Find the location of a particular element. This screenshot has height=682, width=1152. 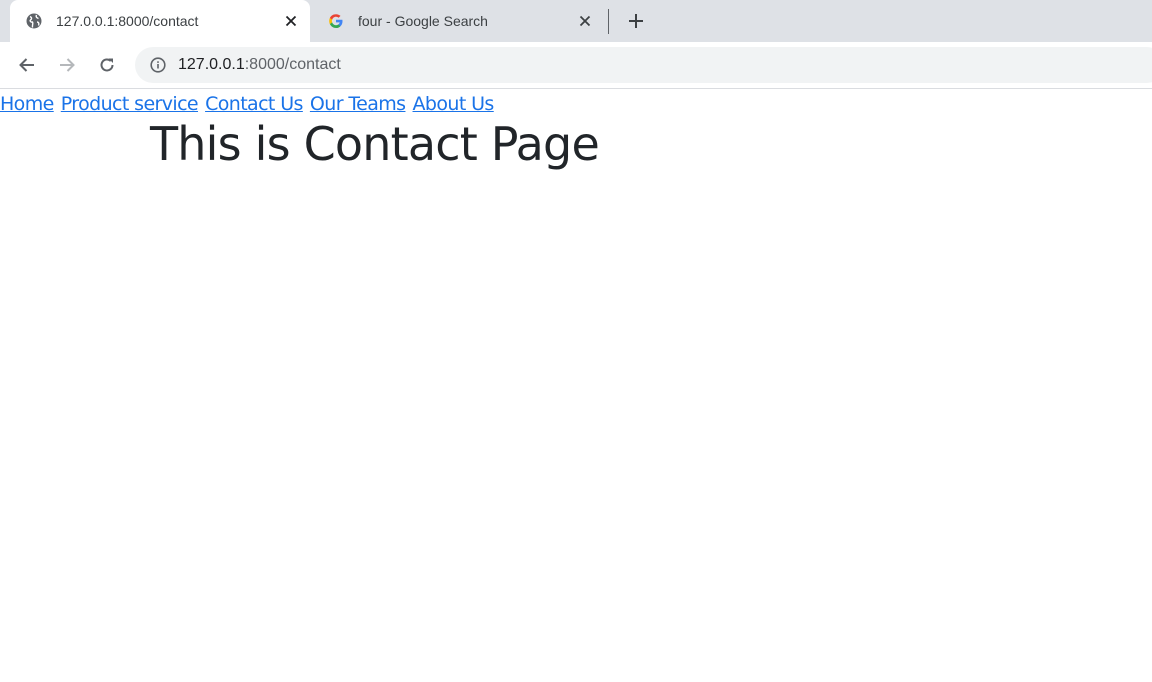

google-icon is located at coordinates (336, 21).